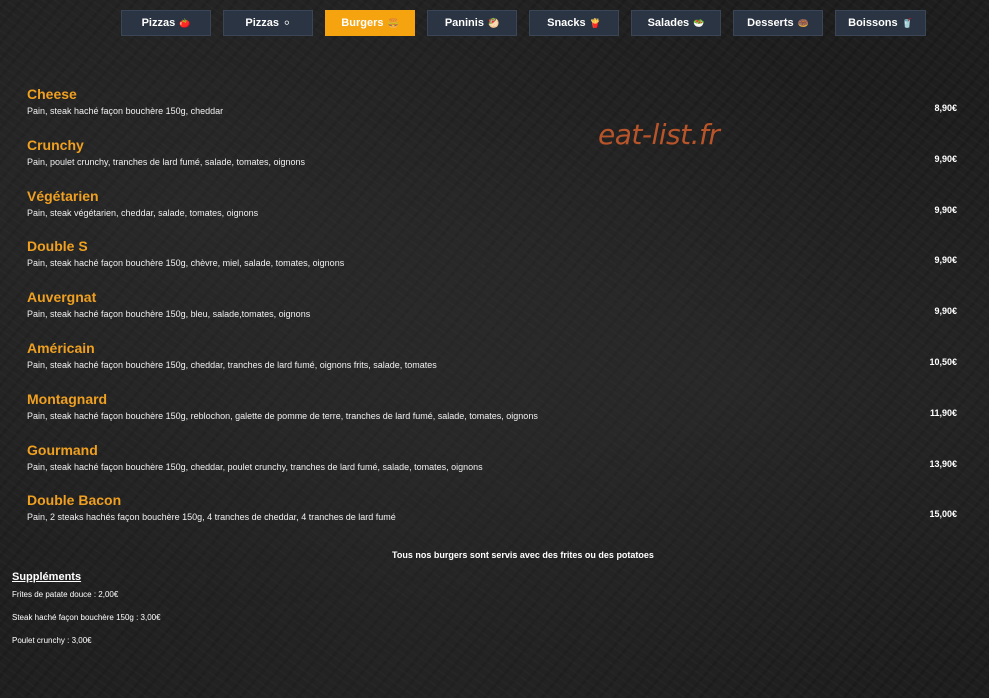 The image size is (989, 698). What do you see at coordinates (803, 22) in the screenshot?
I see `donut-icon: 🍩` at bounding box center [803, 22].